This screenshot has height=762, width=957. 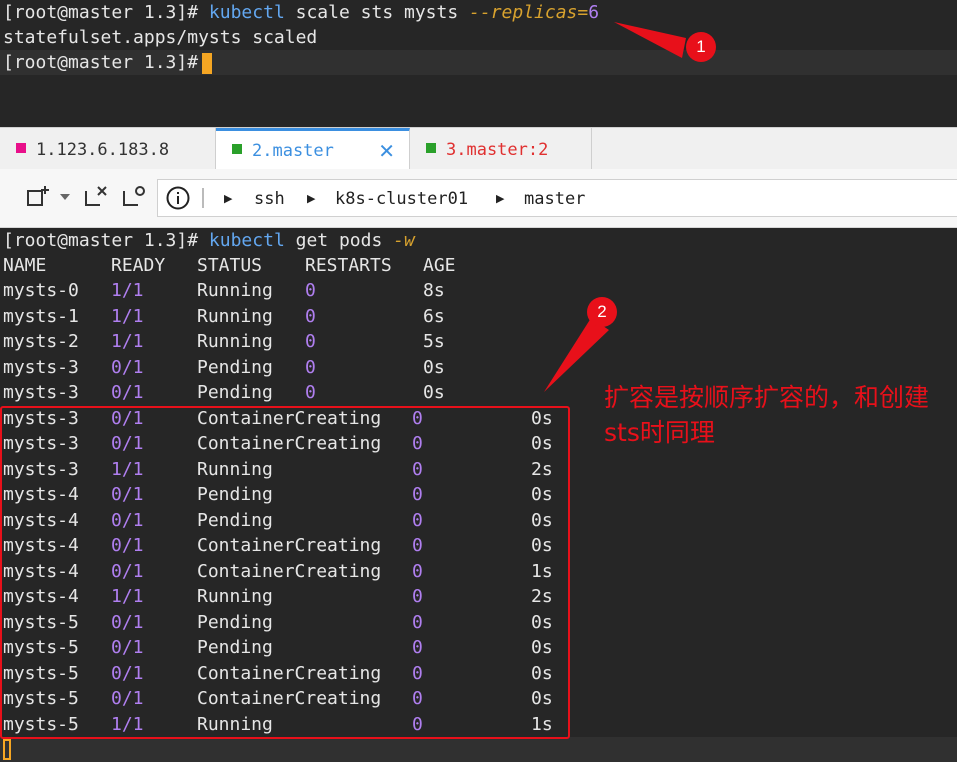 I want to click on tab-label: 1.123.6.183.8, so click(x=103, y=150).